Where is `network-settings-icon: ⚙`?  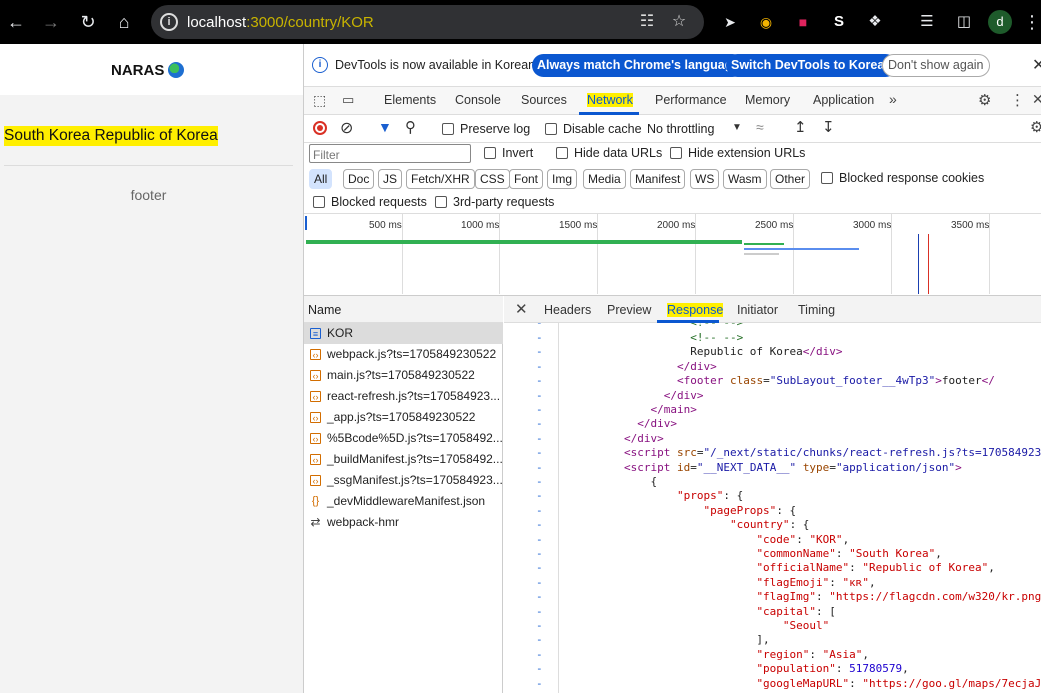
network-settings-icon: ⚙ is located at coordinates (1035, 127).